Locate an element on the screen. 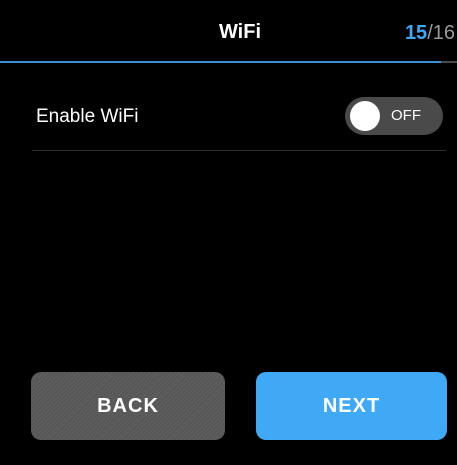  page-current: 15 is located at coordinates (416, 33).